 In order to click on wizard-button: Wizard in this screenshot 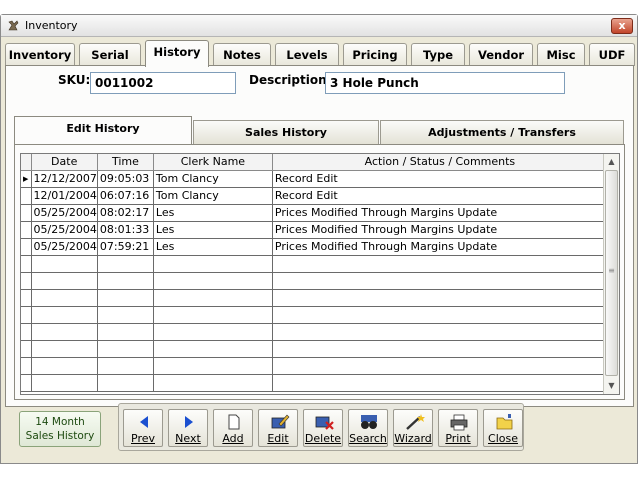, I will do `click(413, 428)`.